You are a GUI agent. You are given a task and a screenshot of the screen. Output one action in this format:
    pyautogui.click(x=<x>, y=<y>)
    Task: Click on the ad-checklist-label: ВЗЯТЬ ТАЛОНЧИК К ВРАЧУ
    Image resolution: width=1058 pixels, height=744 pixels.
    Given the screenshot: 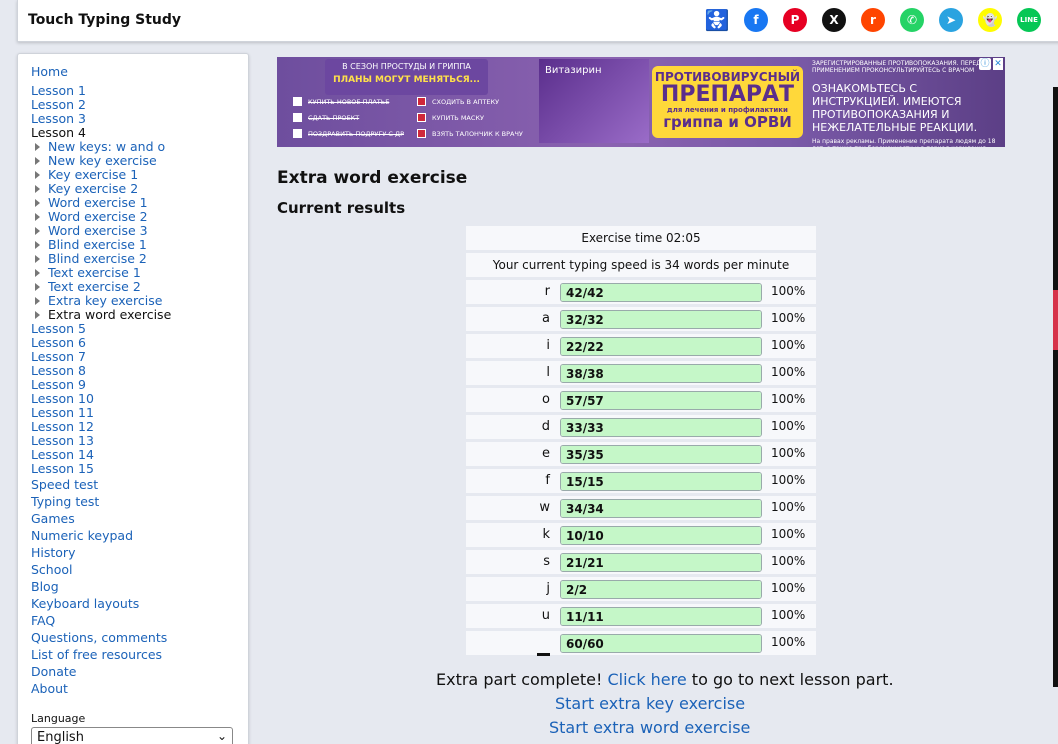 What is the action you would take?
    pyautogui.click(x=477, y=133)
    